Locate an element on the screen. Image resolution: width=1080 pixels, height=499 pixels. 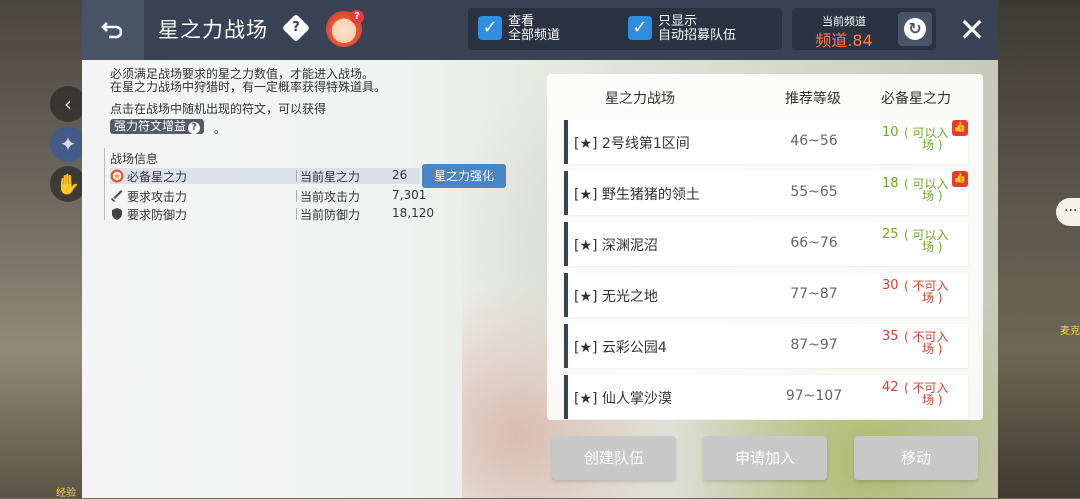
battlefield-name: [★] 无光之地 is located at coordinates (616, 297).